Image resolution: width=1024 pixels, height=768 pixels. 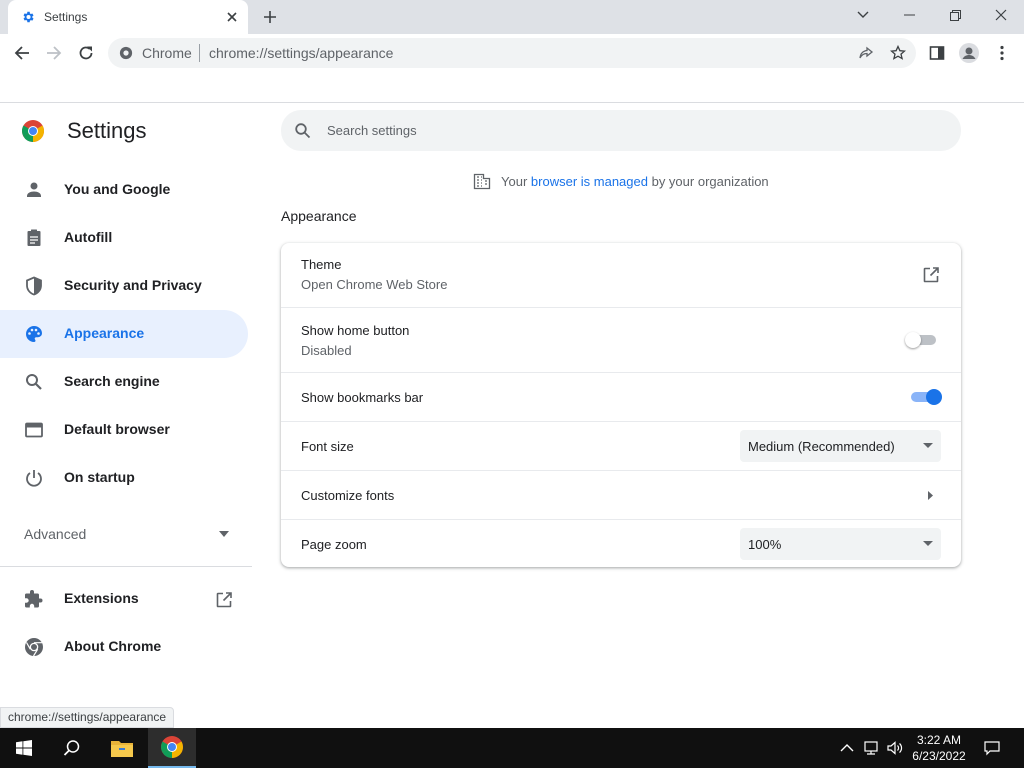 I want to click on sidebar-item-appearance: Appearance, so click(x=124, y=334).